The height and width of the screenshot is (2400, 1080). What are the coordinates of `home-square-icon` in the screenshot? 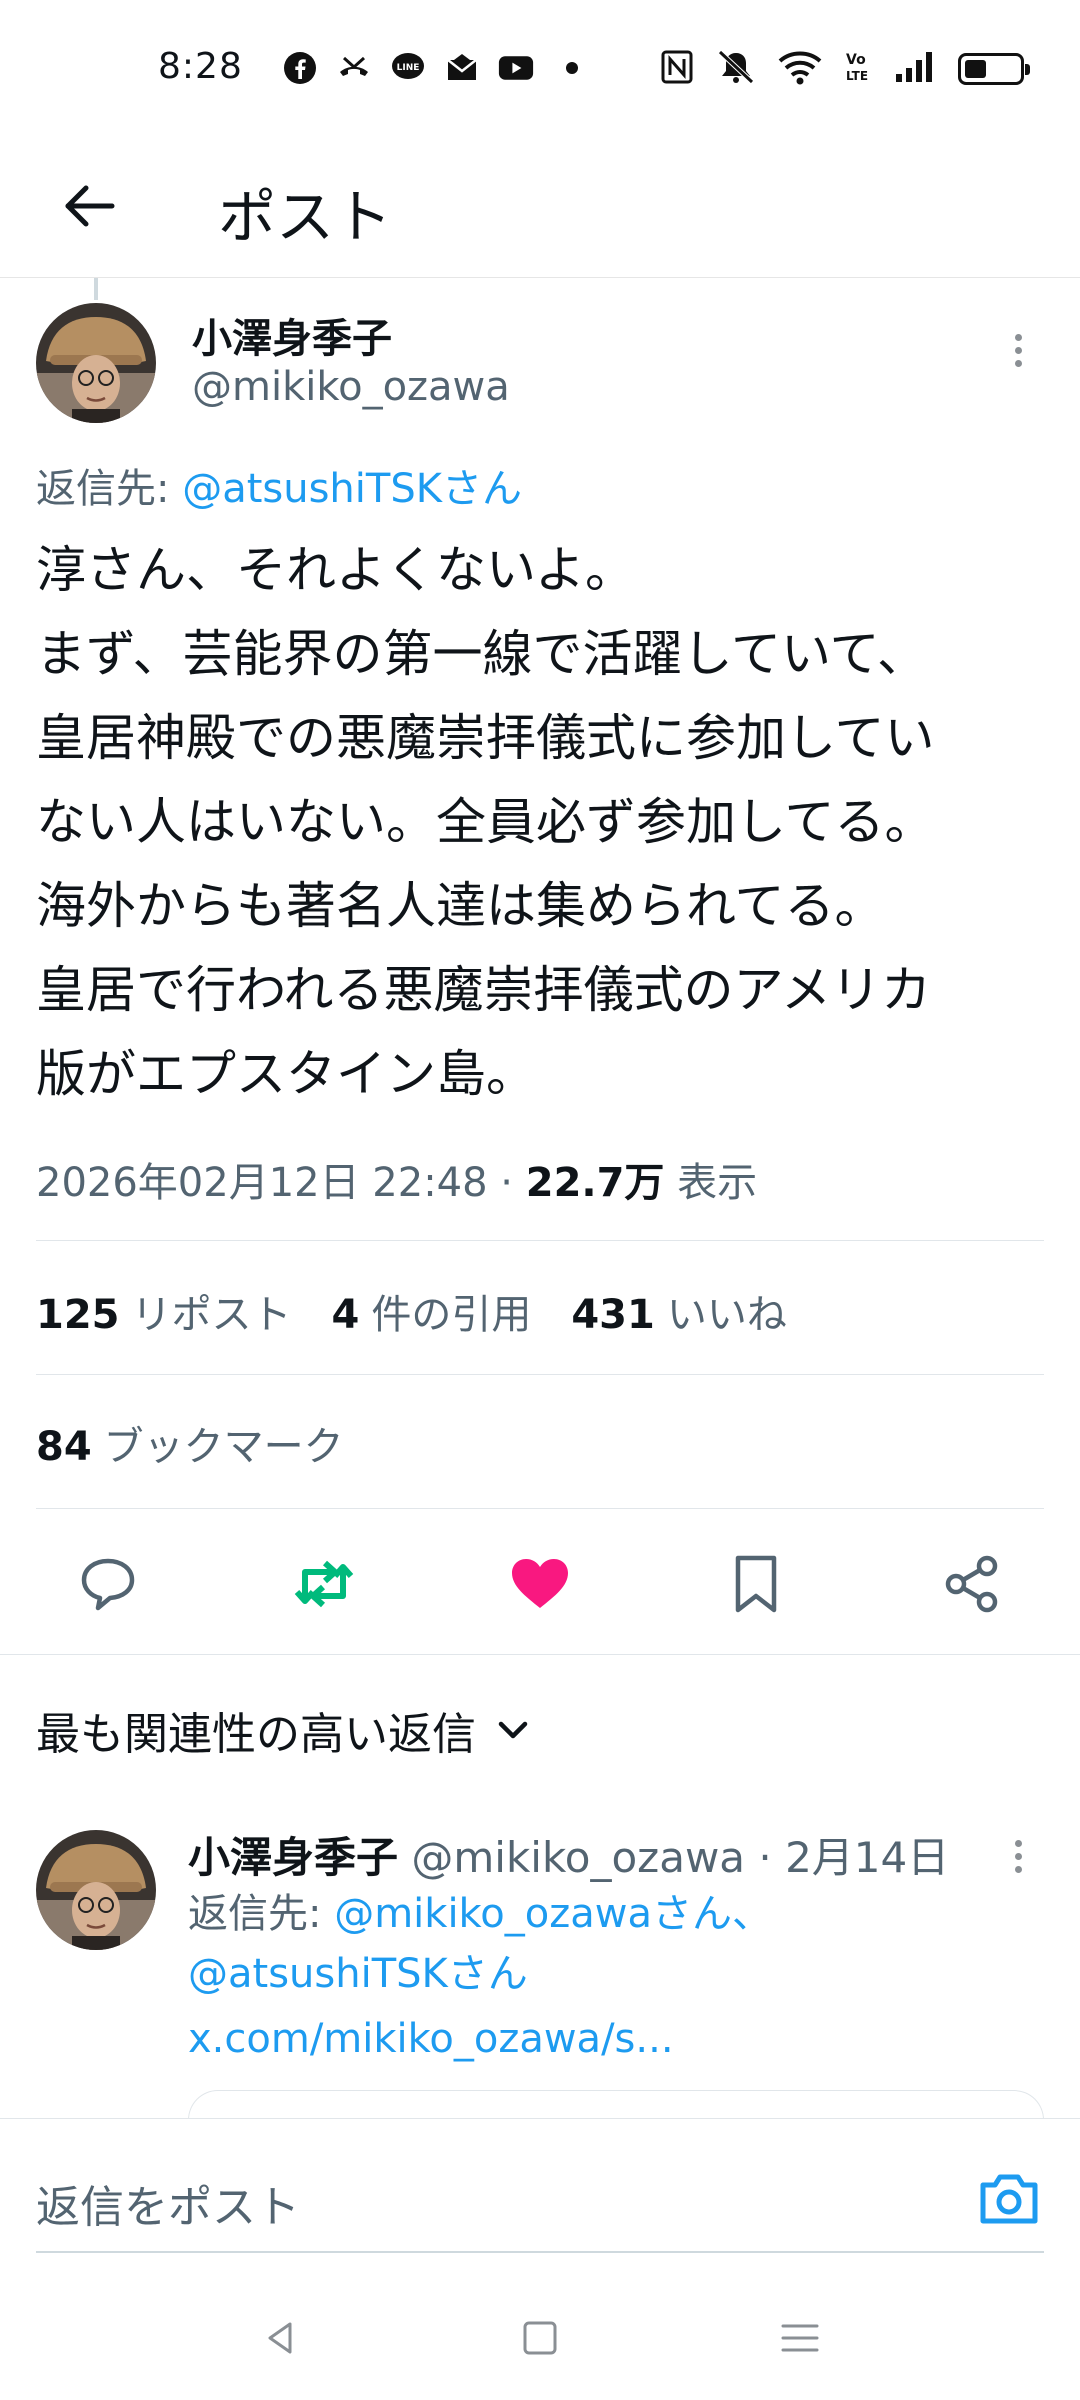 It's located at (540, 2338).